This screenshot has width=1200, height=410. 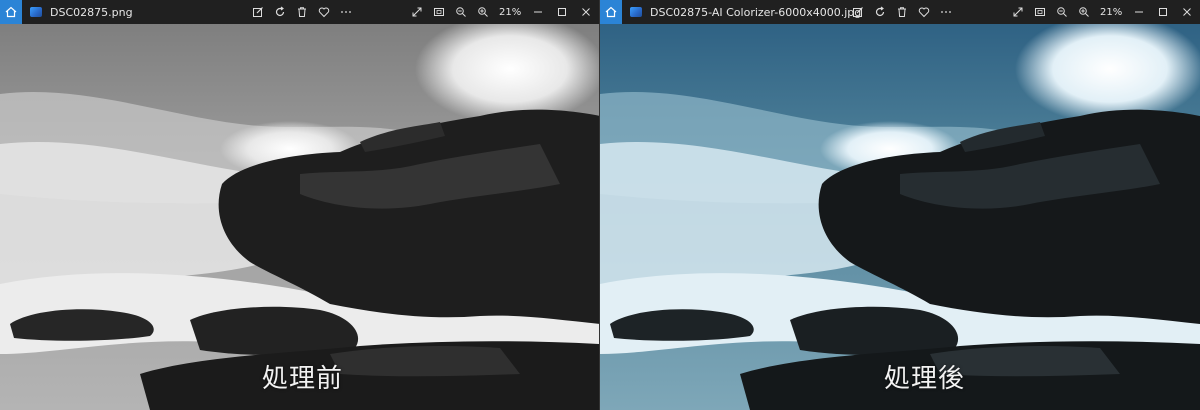 I want to click on title-bar: DSC02875-AI Colorizer-6000x4000.jpg 21%, so click(x=900, y=12).